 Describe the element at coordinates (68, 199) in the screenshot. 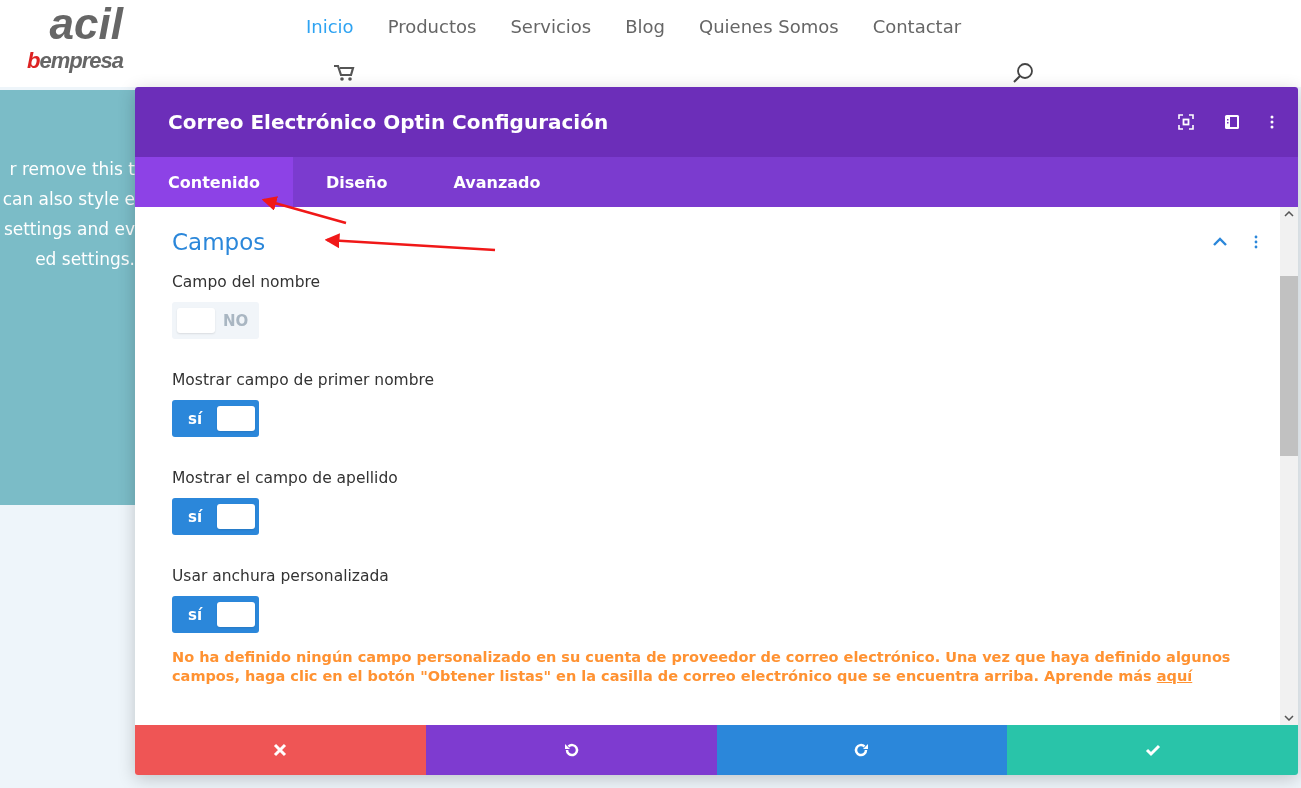

I see `panel-text: can also style e` at that location.